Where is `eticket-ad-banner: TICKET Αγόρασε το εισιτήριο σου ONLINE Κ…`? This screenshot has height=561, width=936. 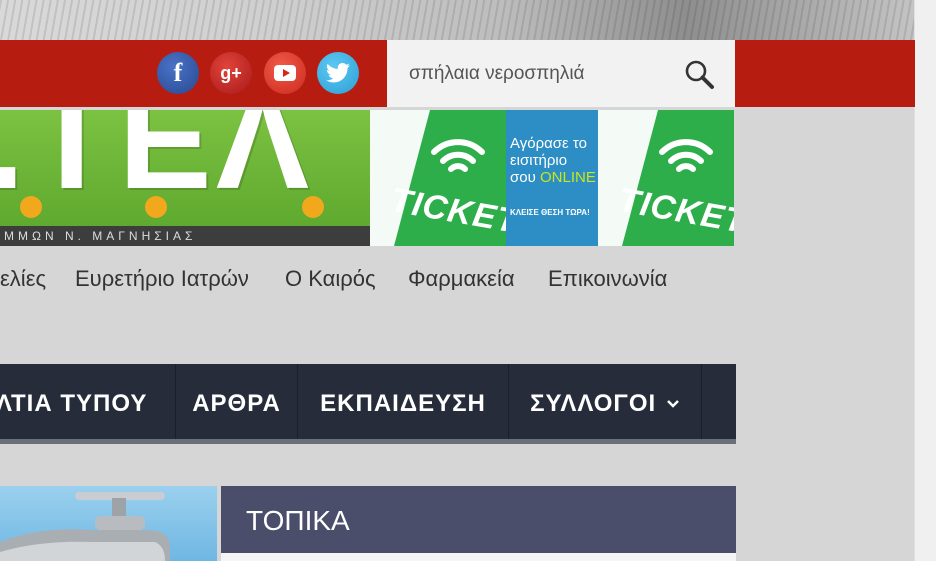
eticket-ad-banner: TICKET Αγόρασε το εισιτήριο σου ONLINE Κ… is located at coordinates (552, 178).